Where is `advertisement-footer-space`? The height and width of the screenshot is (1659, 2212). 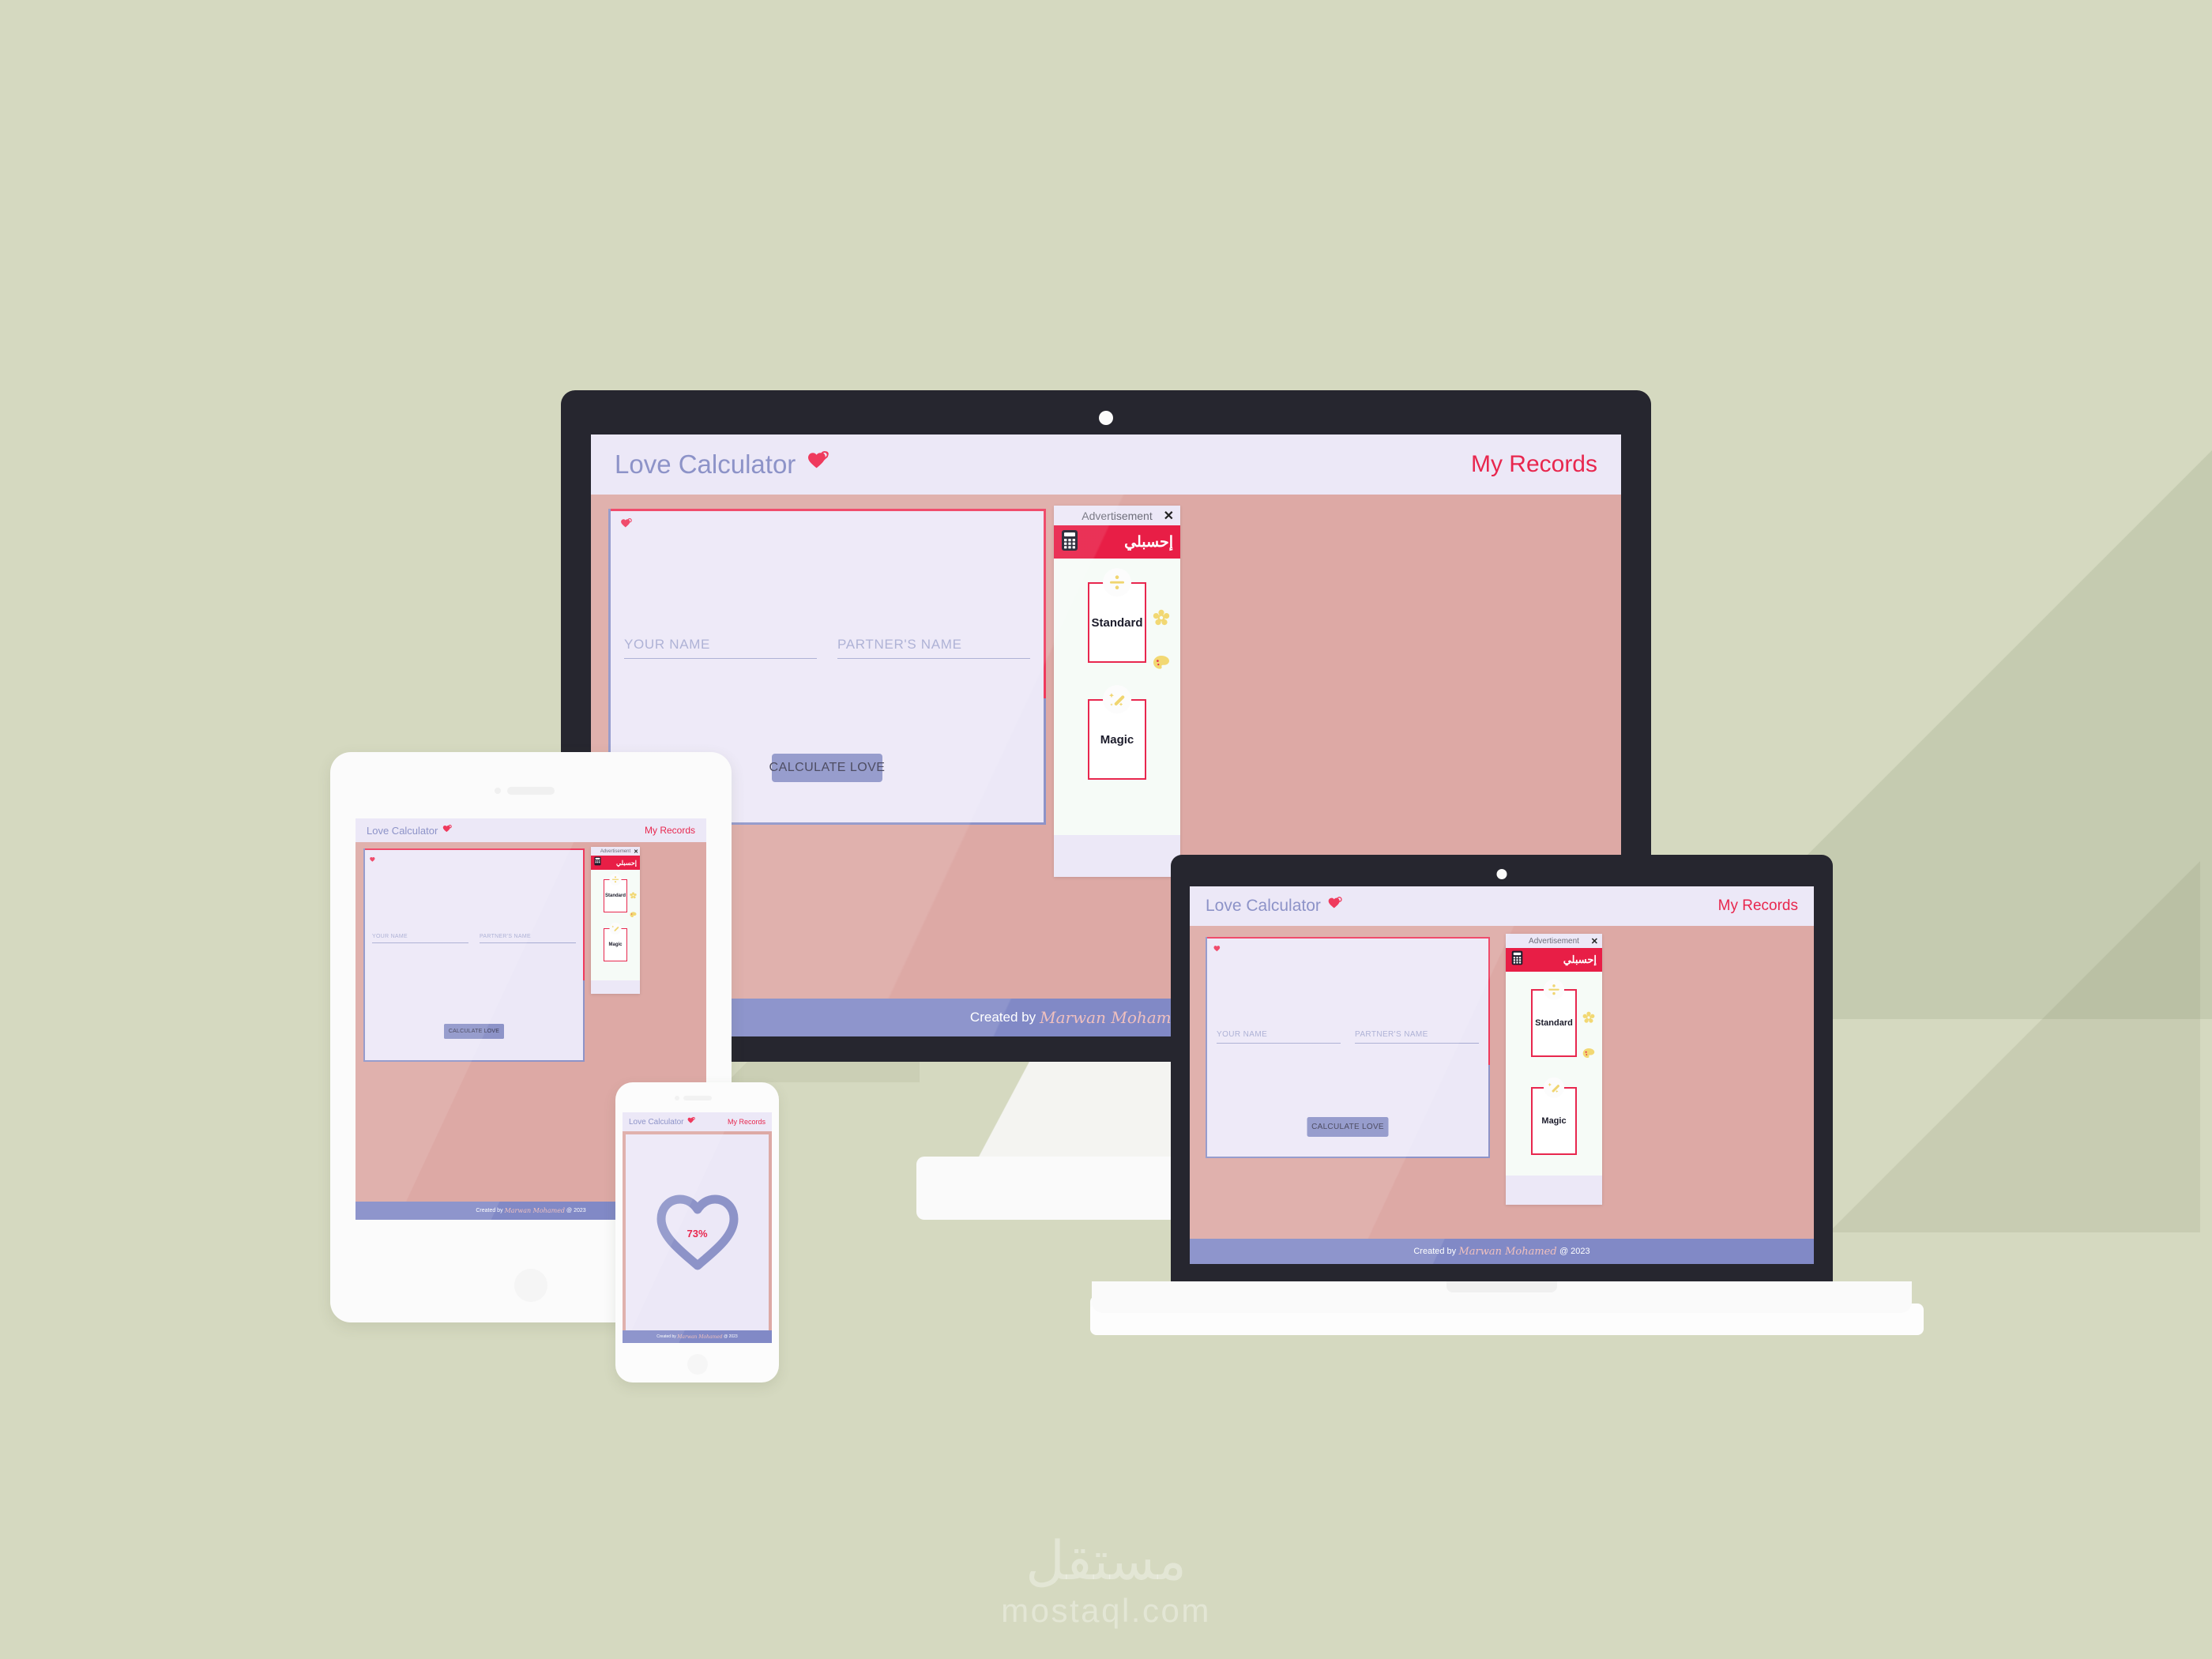
advertisement-footer-space is located at coordinates (1554, 1190).